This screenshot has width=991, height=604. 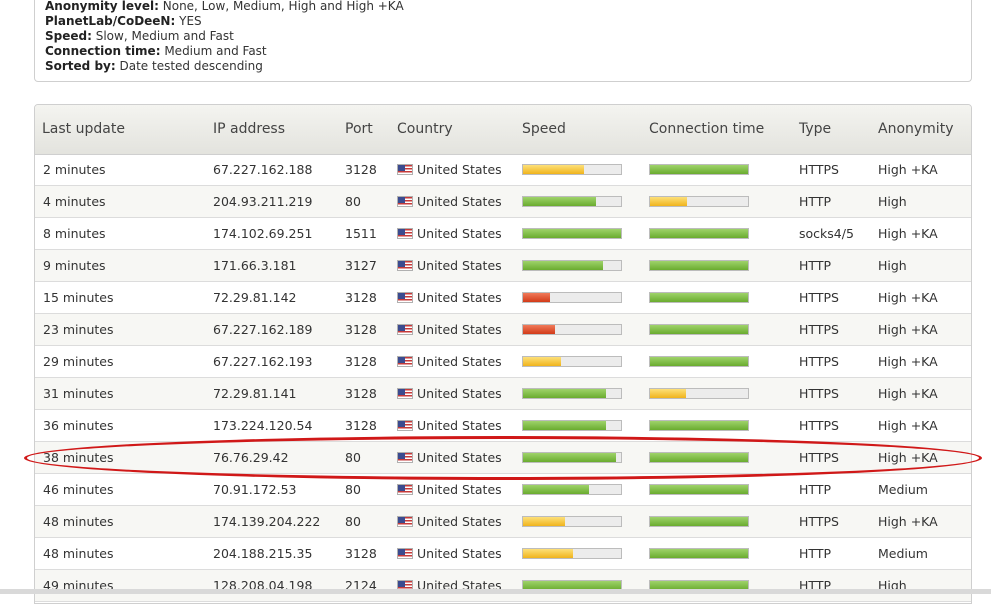 What do you see at coordinates (78, 297) in the screenshot?
I see `cell-last-update: 15 minutes` at bounding box center [78, 297].